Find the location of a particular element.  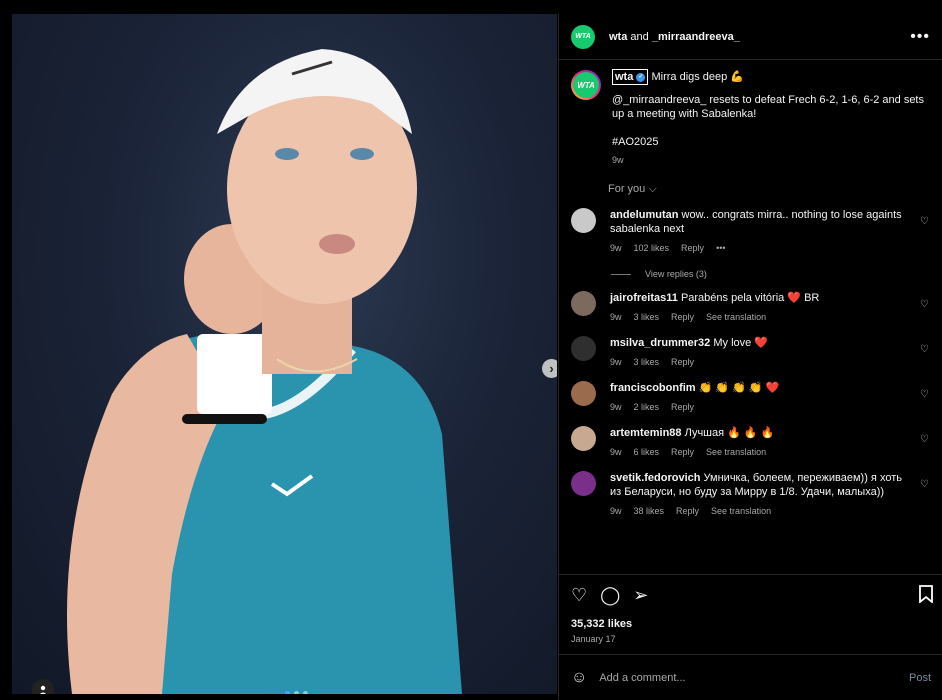

user-icon is located at coordinates (43, 689).